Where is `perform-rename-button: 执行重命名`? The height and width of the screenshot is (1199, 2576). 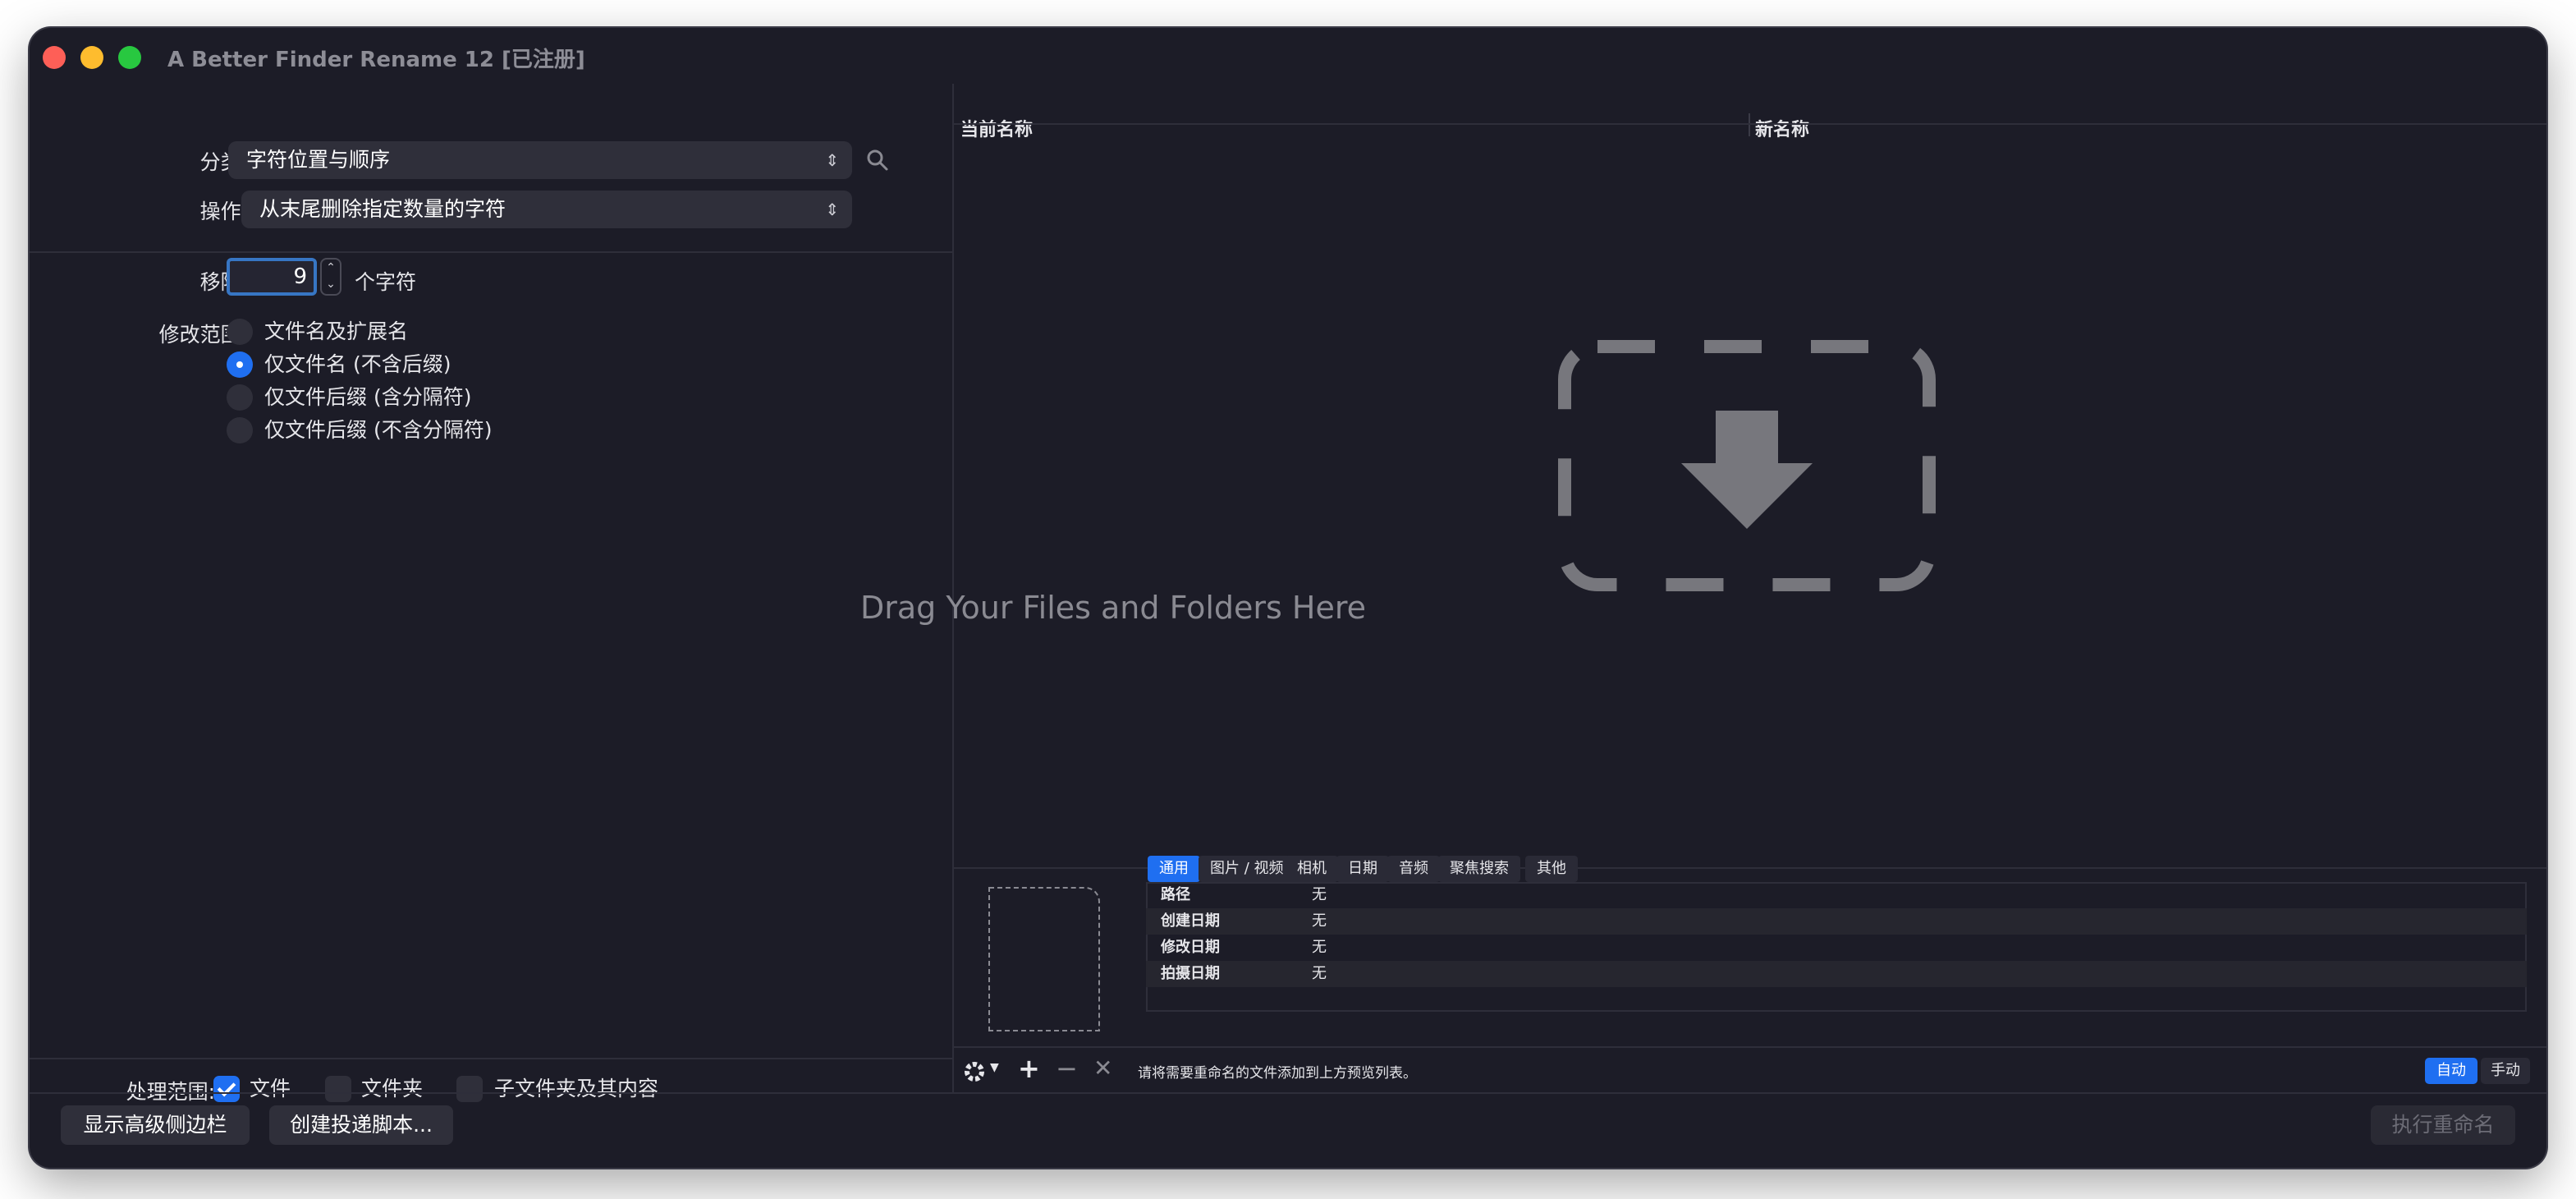
perform-rename-button: 执行重命名 is located at coordinates (2443, 1125).